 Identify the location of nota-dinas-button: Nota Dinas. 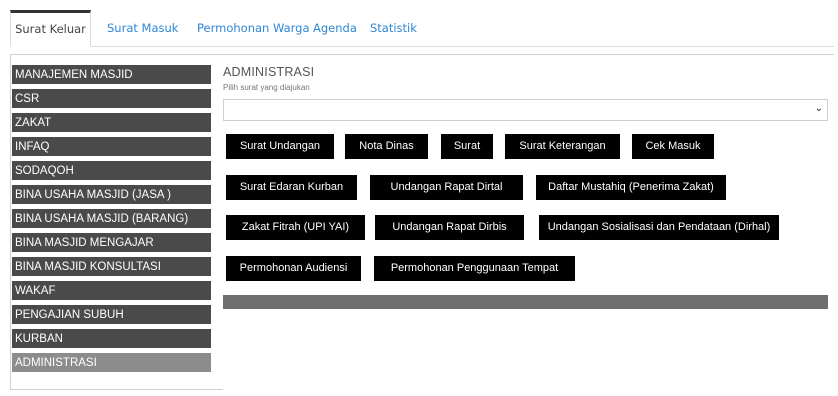
(386, 146).